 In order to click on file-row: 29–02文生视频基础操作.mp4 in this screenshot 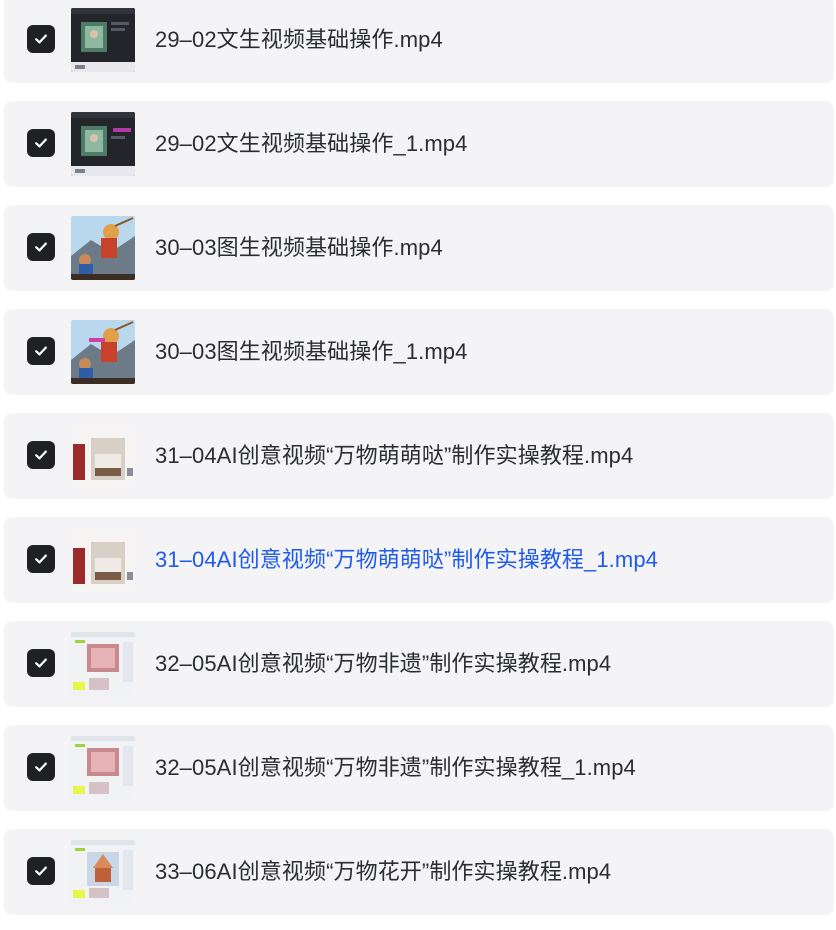, I will do `click(419, 41)`.